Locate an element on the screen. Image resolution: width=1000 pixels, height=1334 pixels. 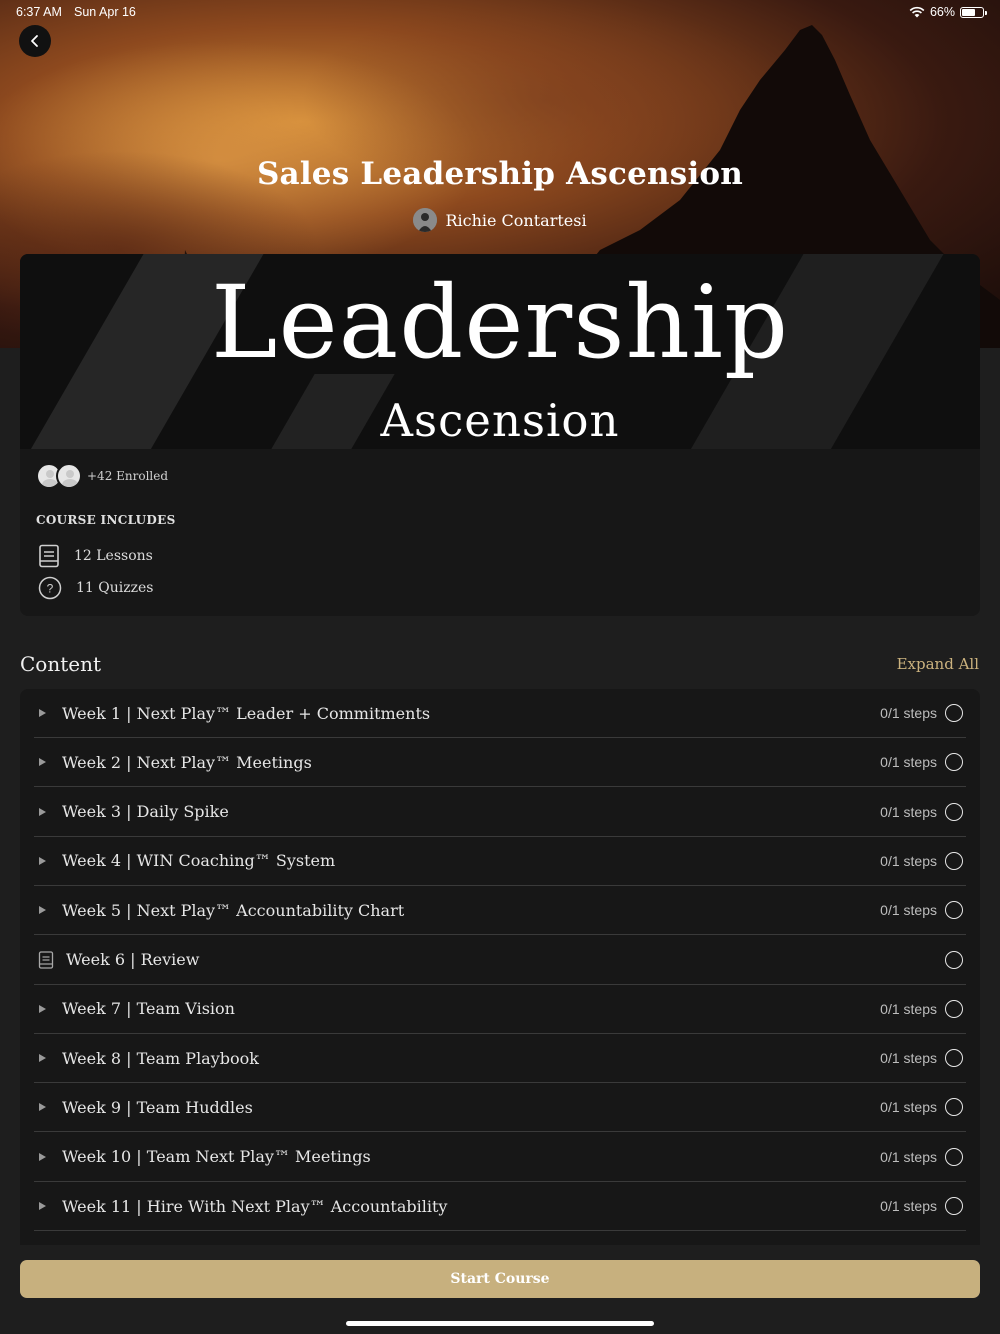
question-icon: ? is located at coordinates (50, 588).